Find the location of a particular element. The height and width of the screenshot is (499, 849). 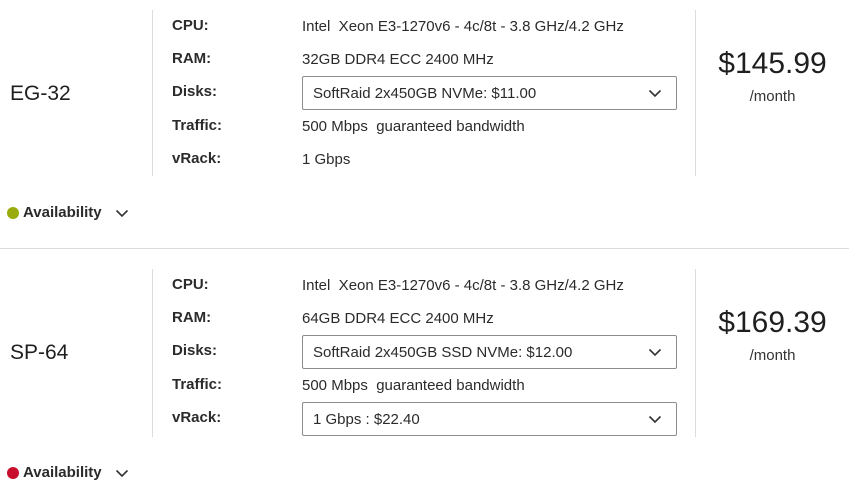

disks-select: SoftRaid 2x450GB SSD NVMe: $12.00 is located at coordinates (489, 352).